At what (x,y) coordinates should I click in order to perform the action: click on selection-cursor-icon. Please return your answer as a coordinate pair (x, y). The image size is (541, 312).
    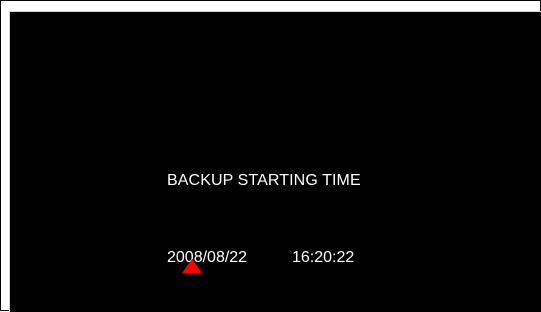
    Looking at the image, I should click on (192, 266).